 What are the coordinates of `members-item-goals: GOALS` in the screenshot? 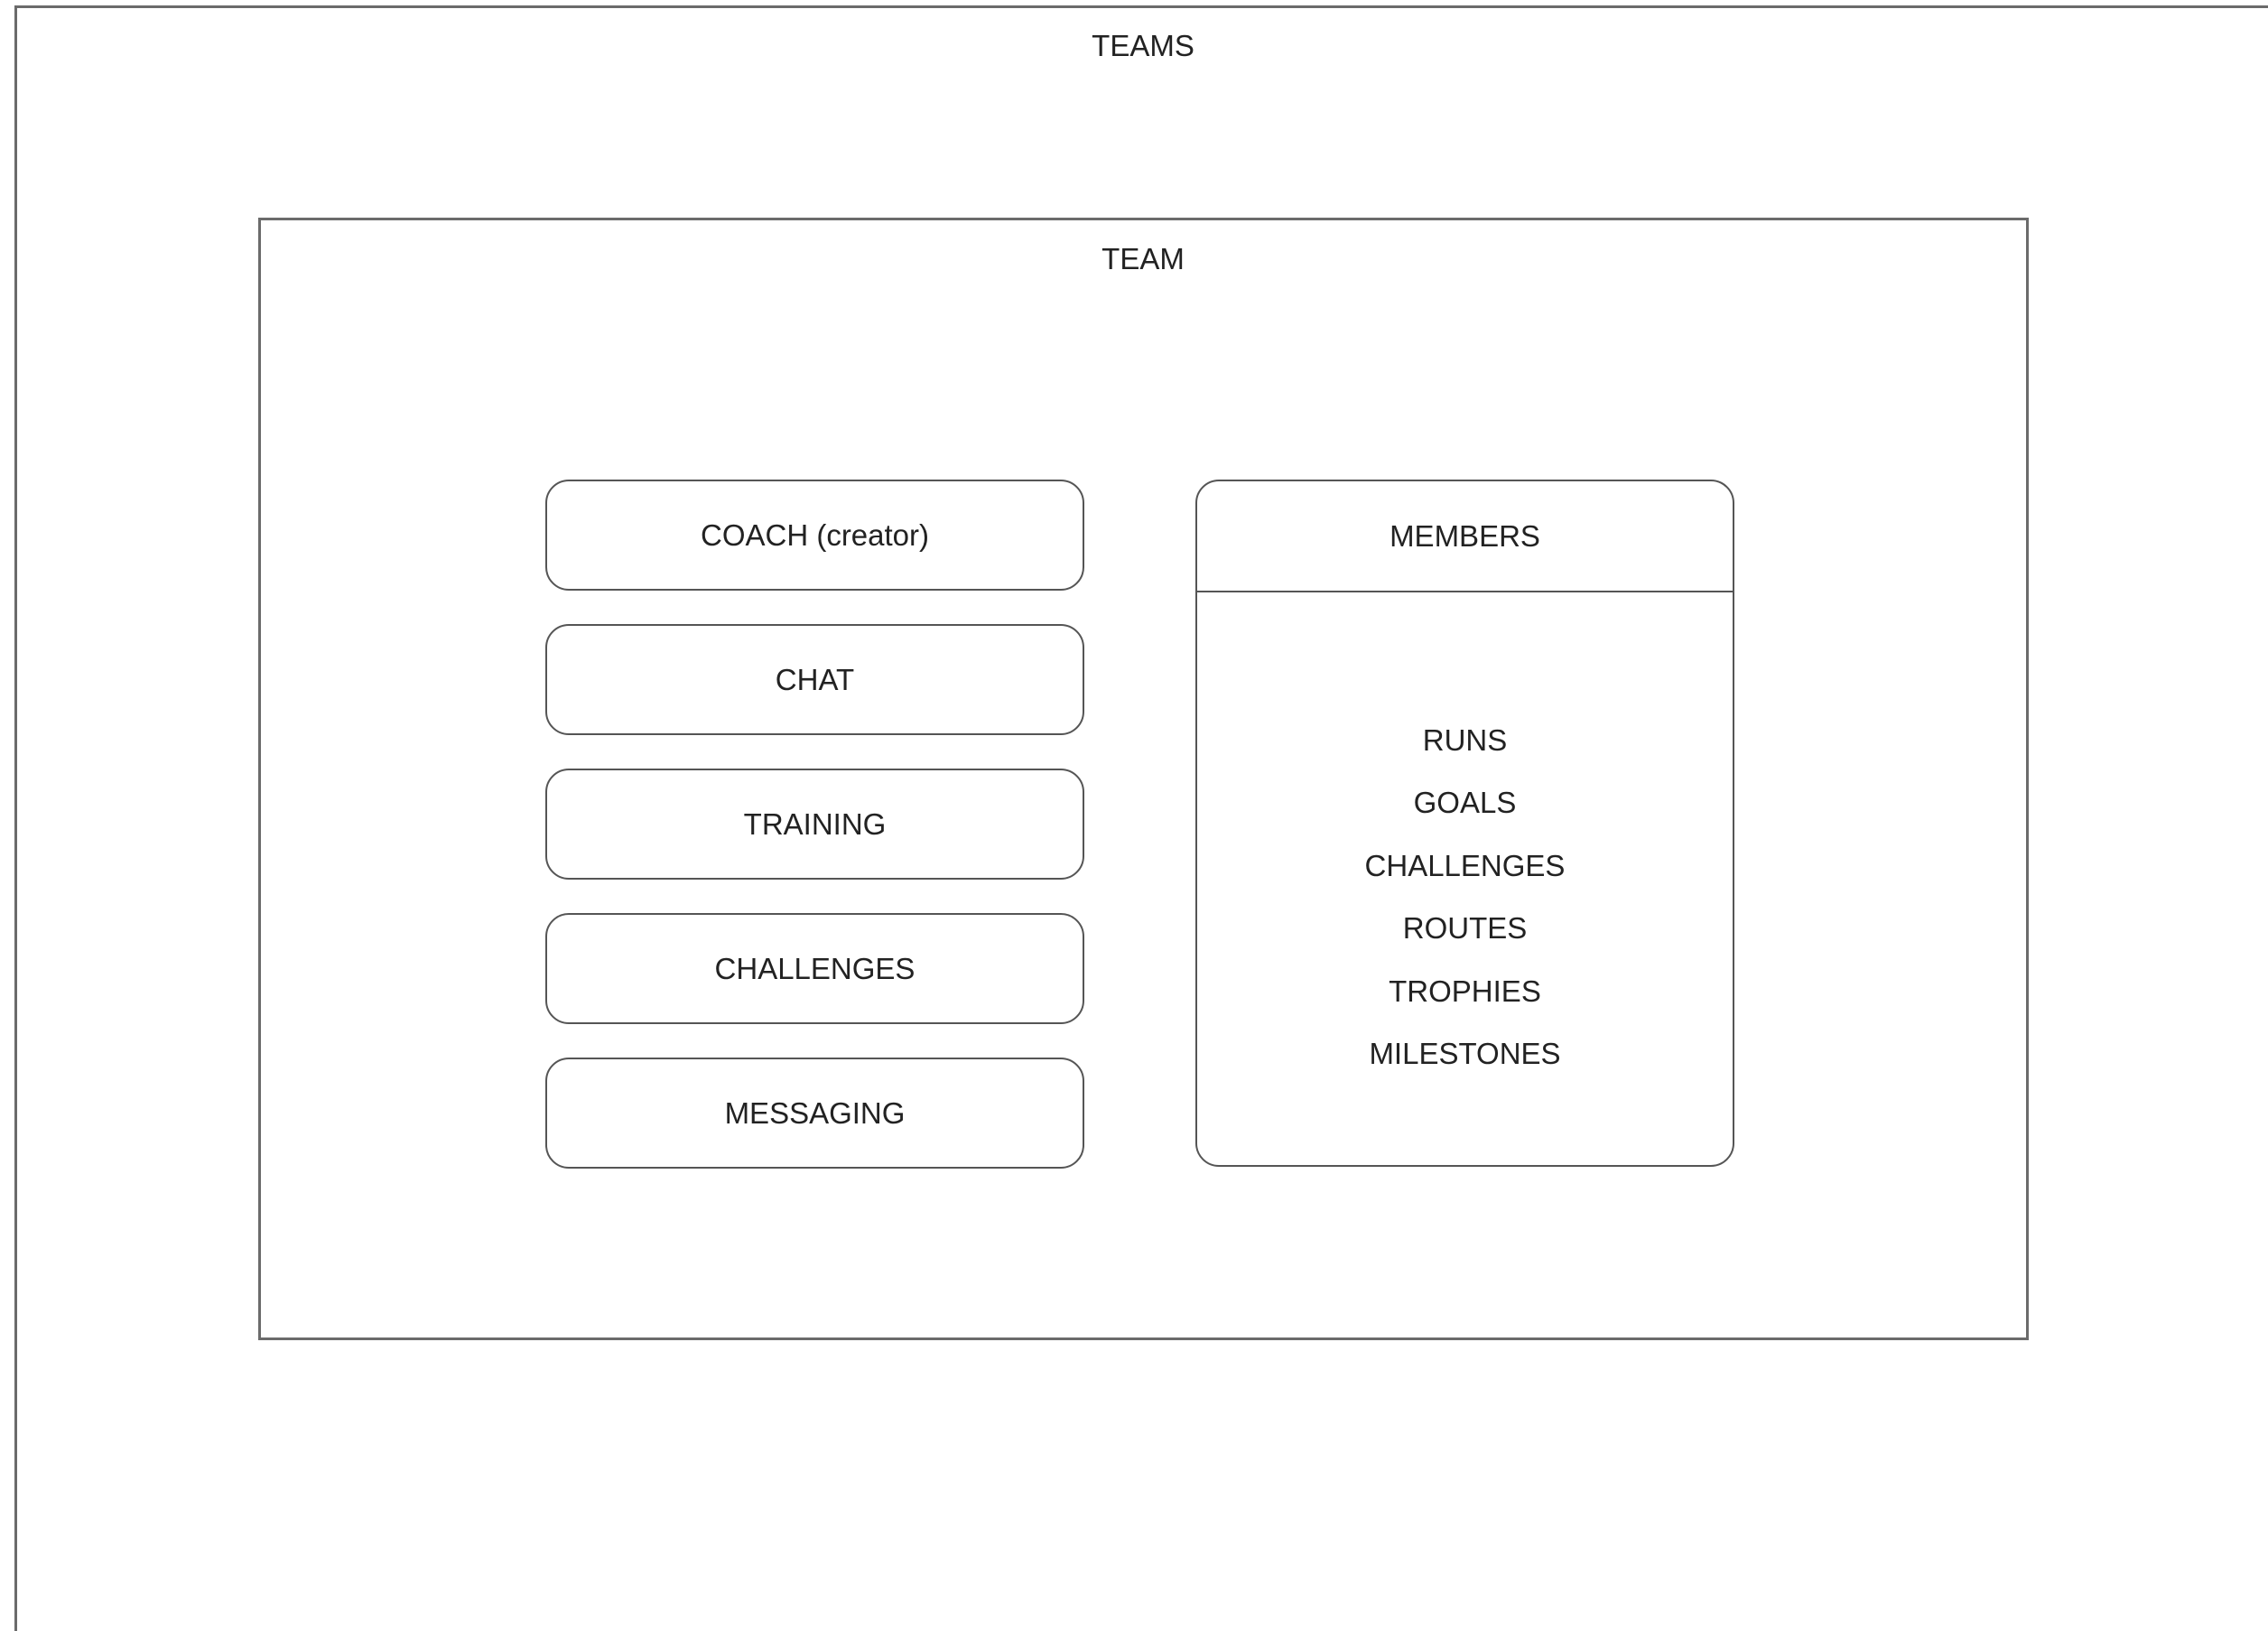 It's located at (1465, 803).